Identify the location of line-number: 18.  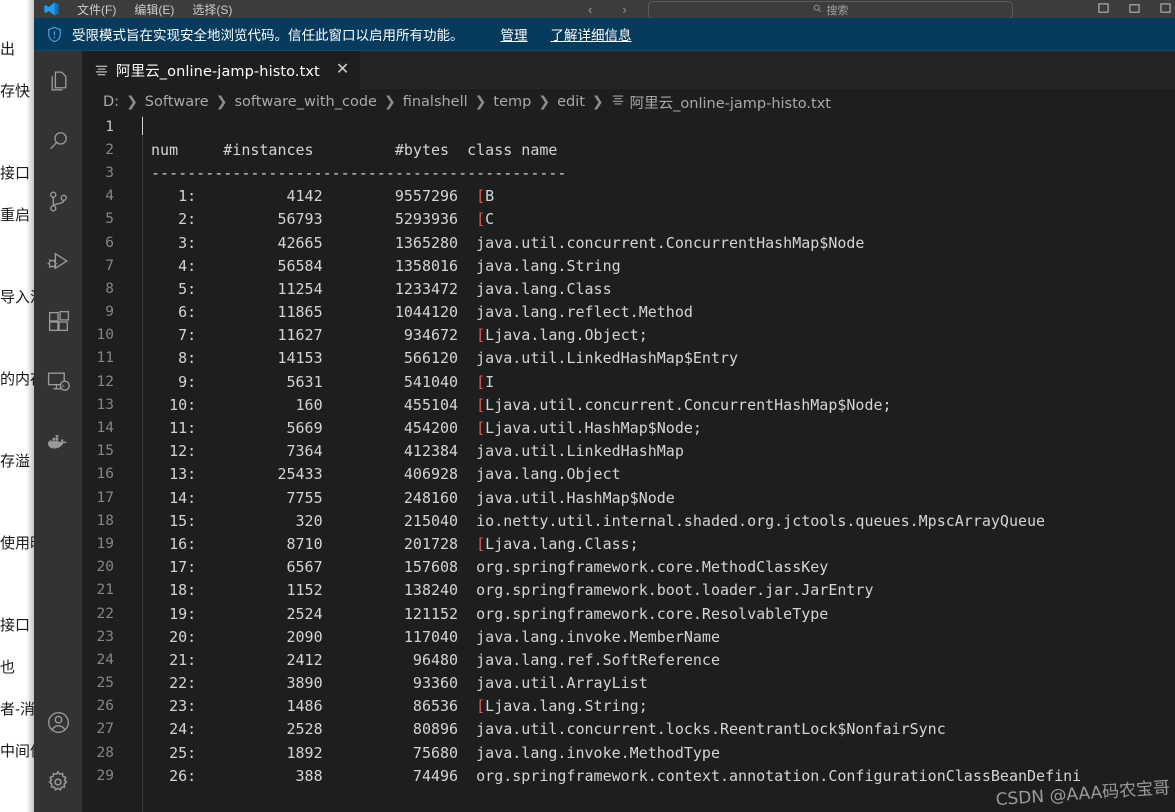
(105, 520).